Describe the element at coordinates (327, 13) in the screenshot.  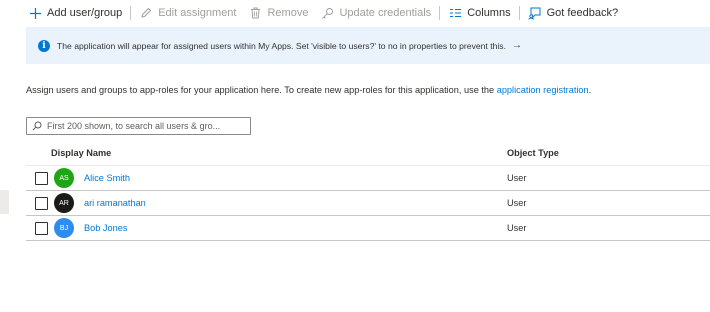
I see `key-icon` at that location.